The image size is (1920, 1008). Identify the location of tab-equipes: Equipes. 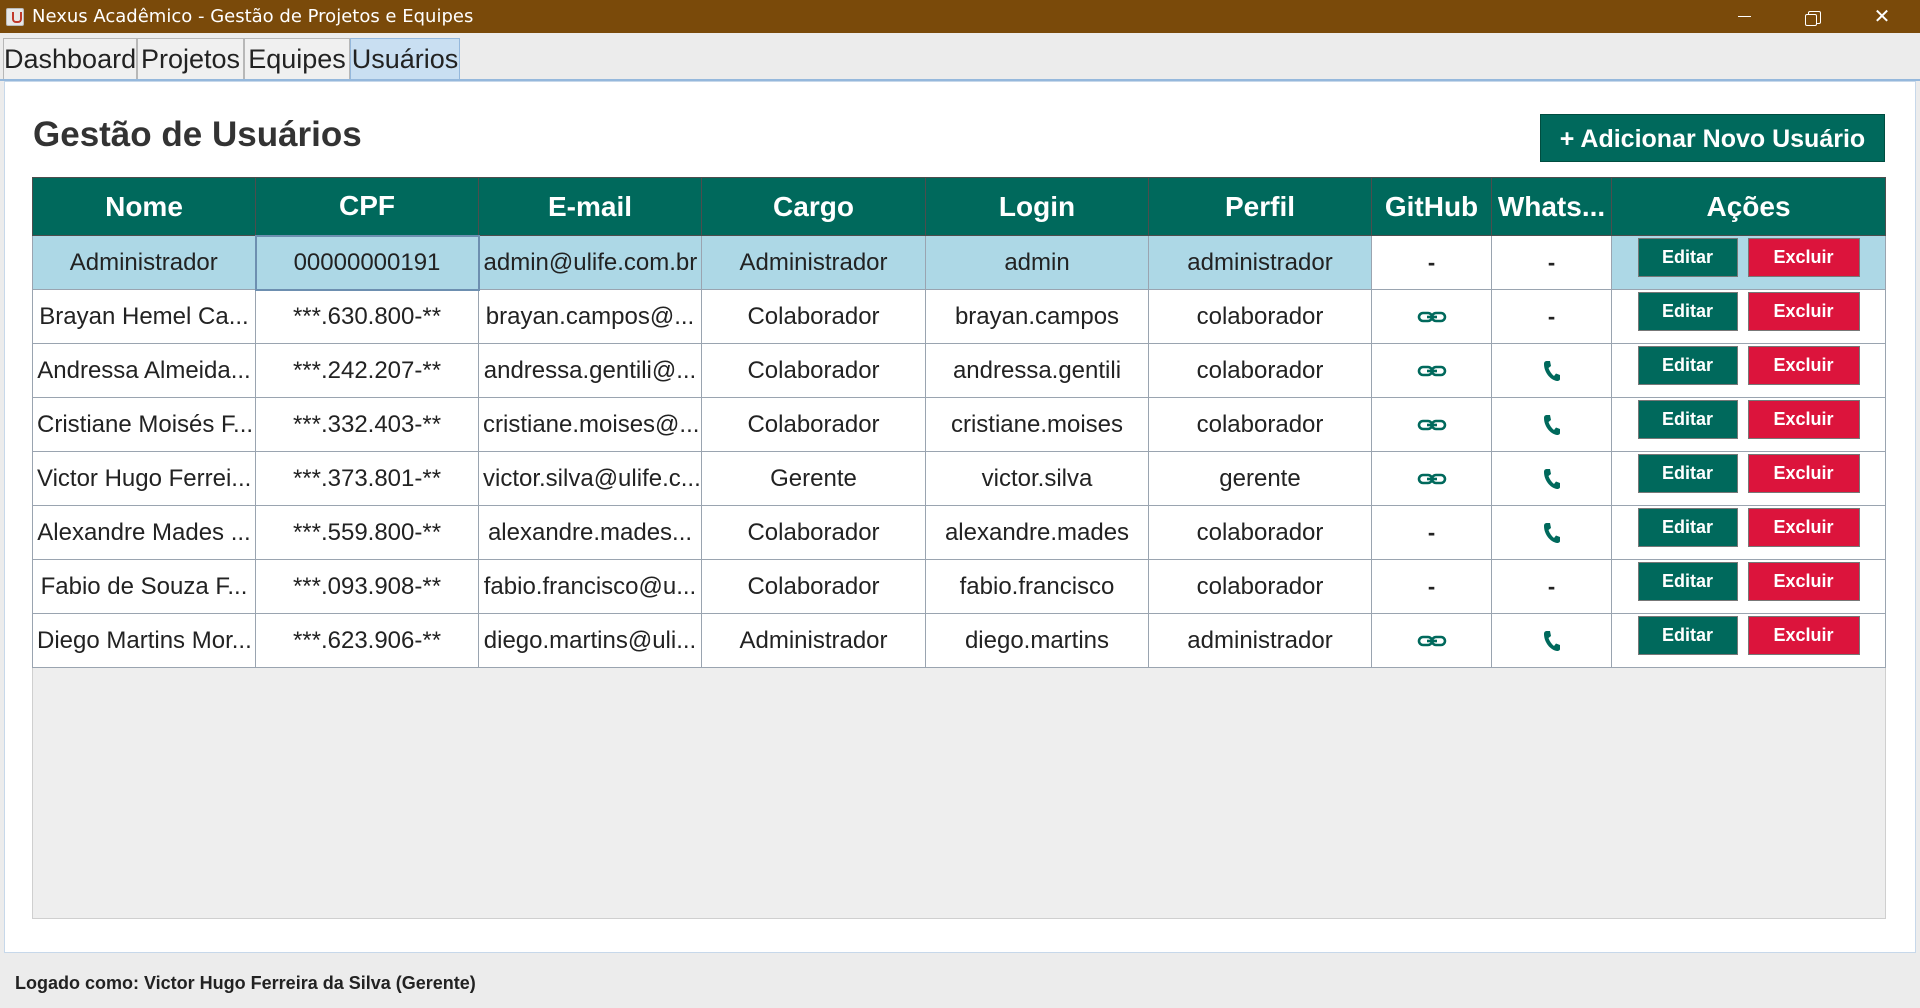
(297, 59).